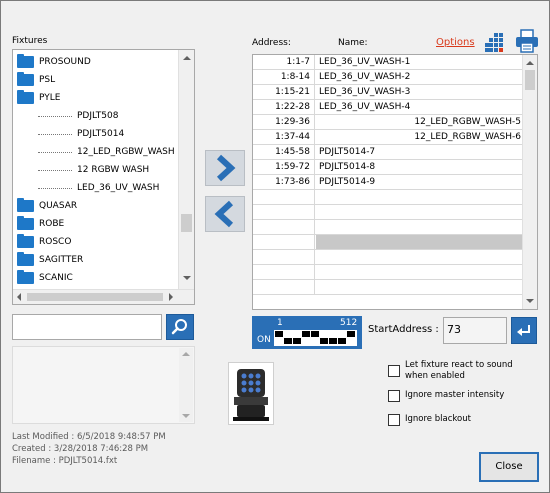 Image resolution: width=550 pixels, height=493 pixels. I want to click on address-cell: 1:22-28, so click(284, 107).